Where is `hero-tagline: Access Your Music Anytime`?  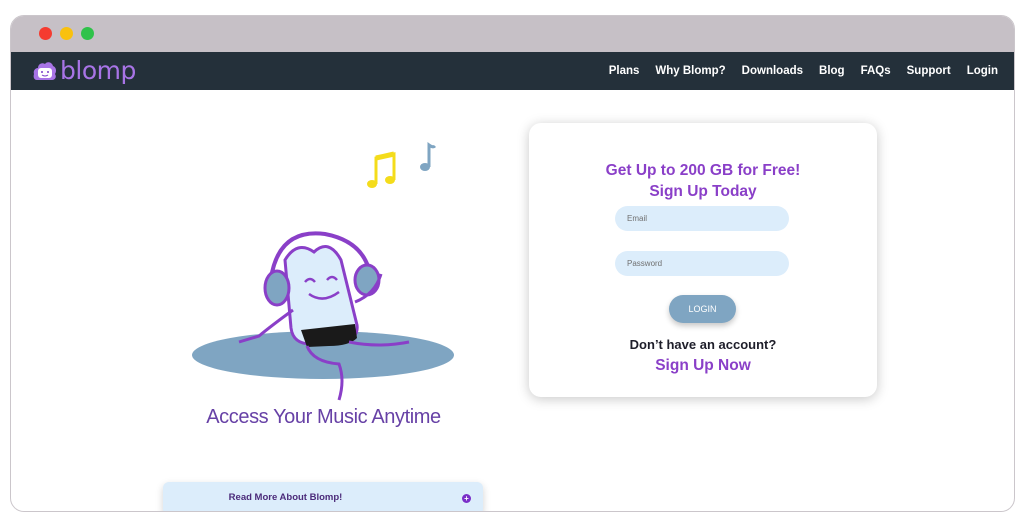
hero-tagline: Access Your Music Anytime is located at coordinates (323, 417).